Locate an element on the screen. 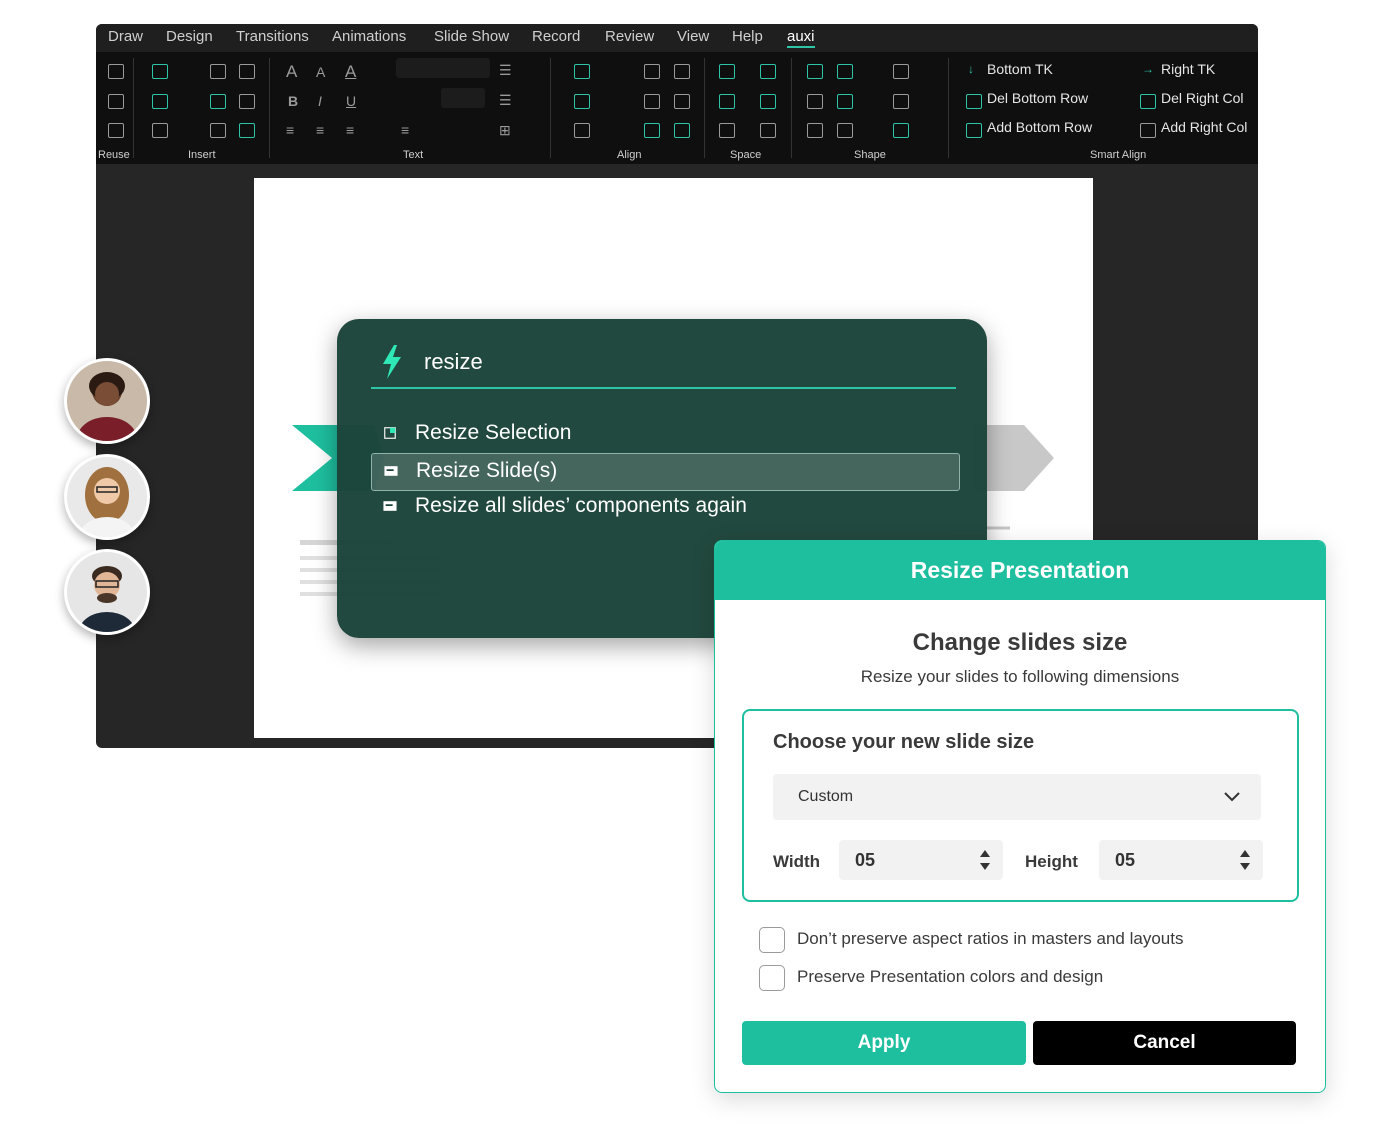 This screenshot has width=1397, height=1126. width-input: 05 is located at coordinates (921, 860).